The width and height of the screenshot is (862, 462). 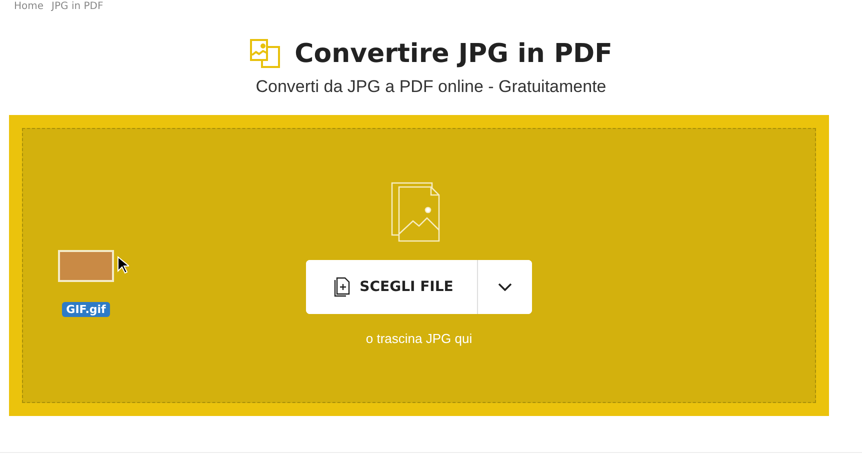 What do you see at coordinates (86, 309) in the screenshot?
I see `file-name-label: GIF.gif` at bounding box center [86, 309].